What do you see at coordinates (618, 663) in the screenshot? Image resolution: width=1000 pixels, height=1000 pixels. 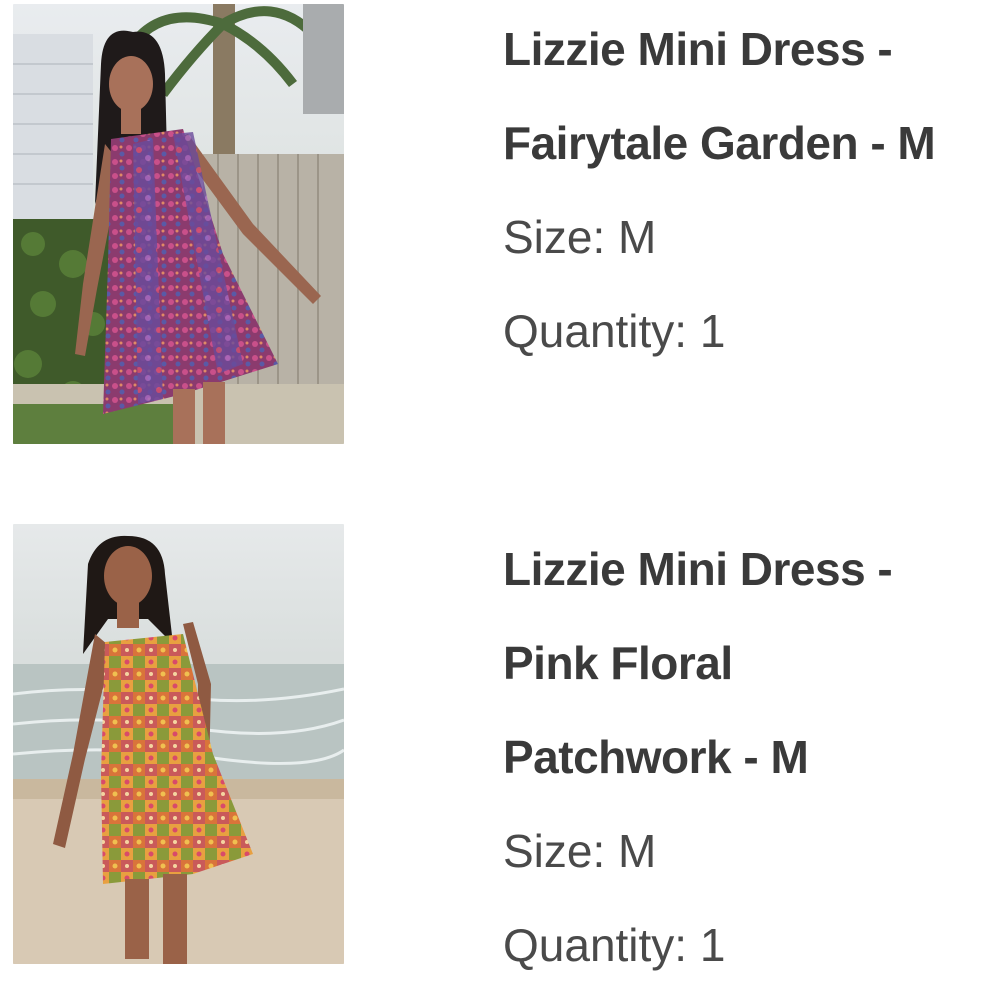 I see `product-title-line: Pink Floral` at bounding box center [618, 663].